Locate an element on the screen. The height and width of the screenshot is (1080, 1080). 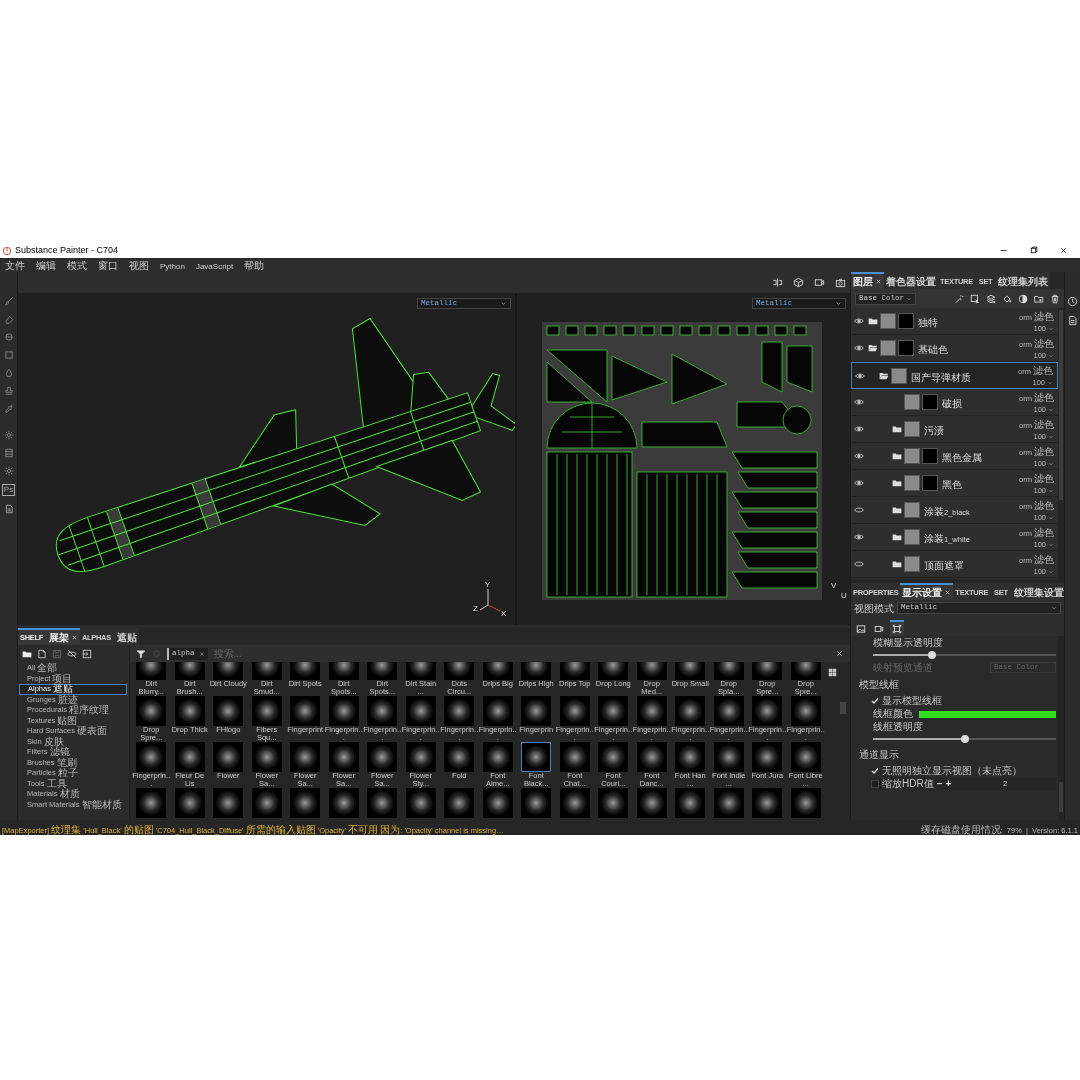
cube-icon is located at coordinates (798, 282).